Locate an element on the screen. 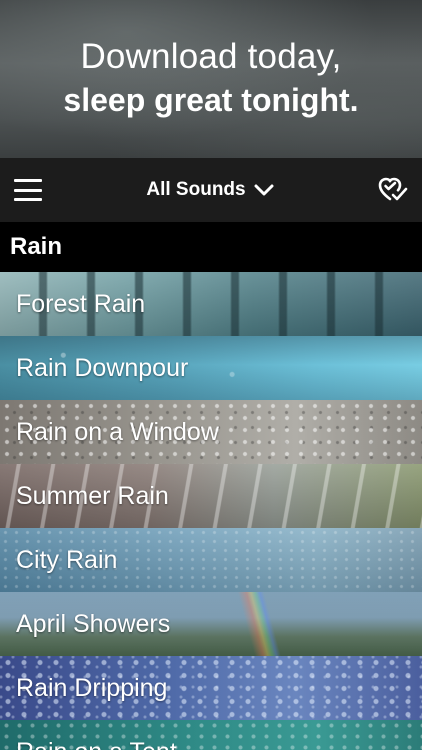  navigation-bar: All Sounds is located at coordinates (211, 190).